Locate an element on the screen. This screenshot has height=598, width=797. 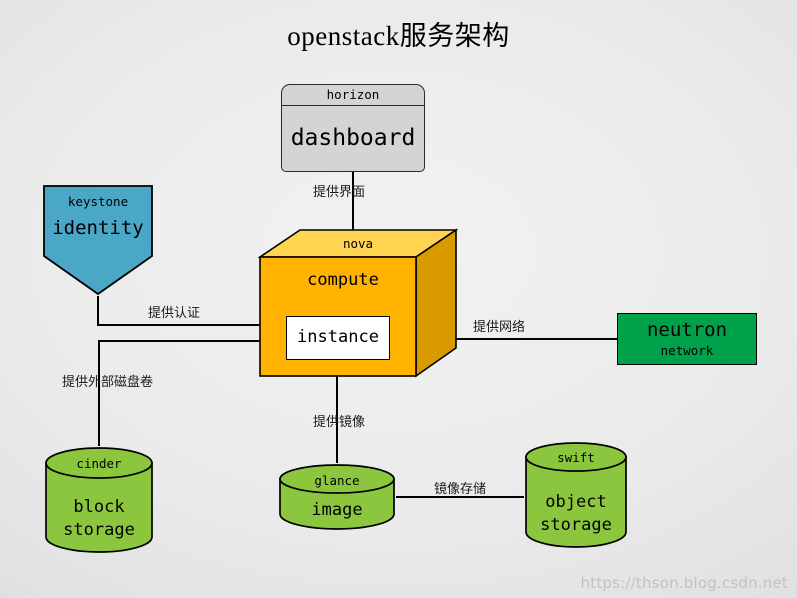
neutron-role-label: network is located at coordinates (687, 350).